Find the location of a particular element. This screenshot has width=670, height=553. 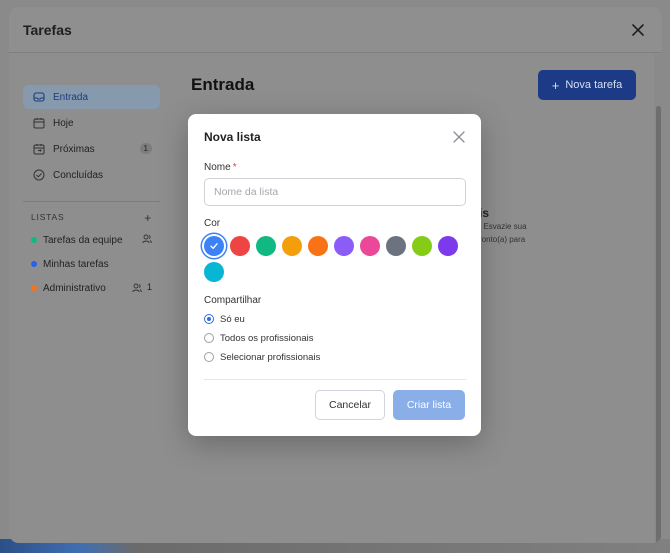

sidebar-item-label: Próximas is located at coordinates (74, 149).